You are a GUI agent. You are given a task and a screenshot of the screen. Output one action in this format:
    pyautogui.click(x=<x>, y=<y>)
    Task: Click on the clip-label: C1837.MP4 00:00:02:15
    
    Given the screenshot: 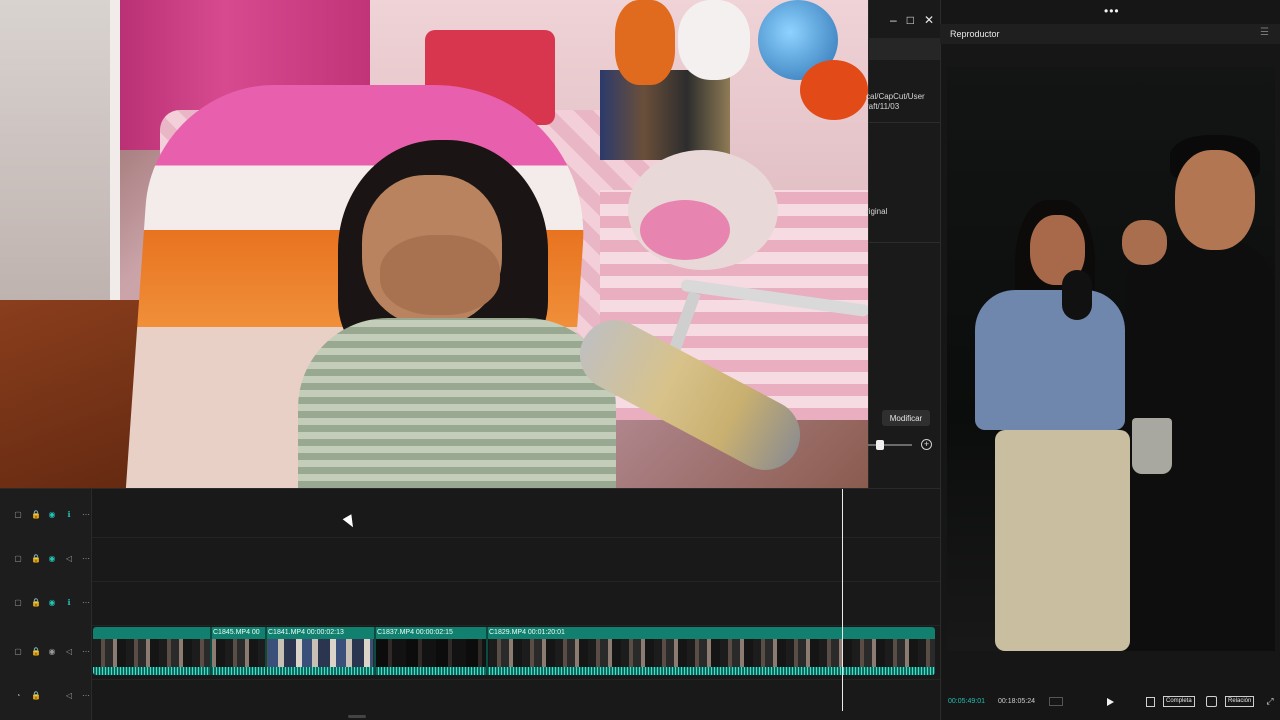 What is the action you would take?
    pyautogui.click(x=415, y=632)
    